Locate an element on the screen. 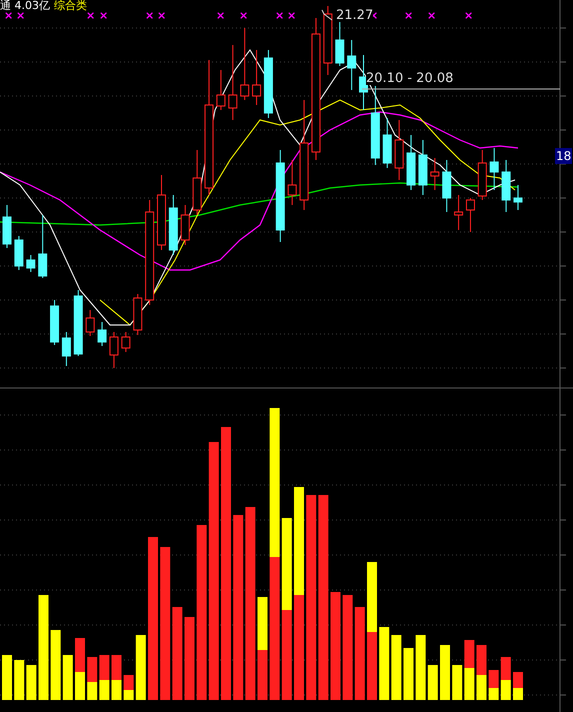 The height and width of the screenshot is (712, 573). sector-label: 综合类 is located at coordinates (70, 5).